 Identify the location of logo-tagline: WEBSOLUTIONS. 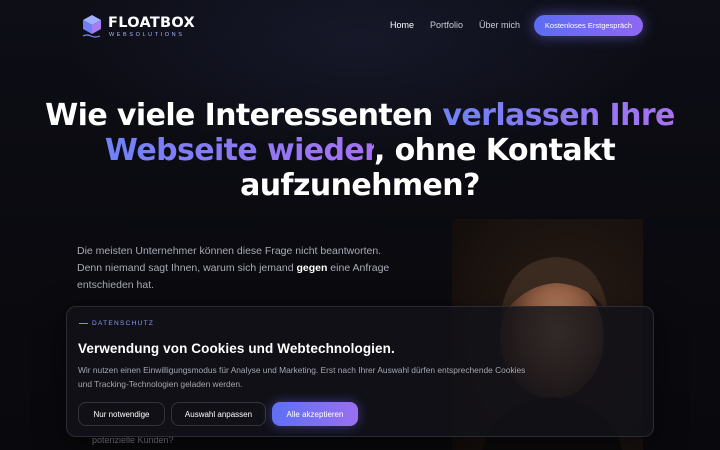
(147, 35).